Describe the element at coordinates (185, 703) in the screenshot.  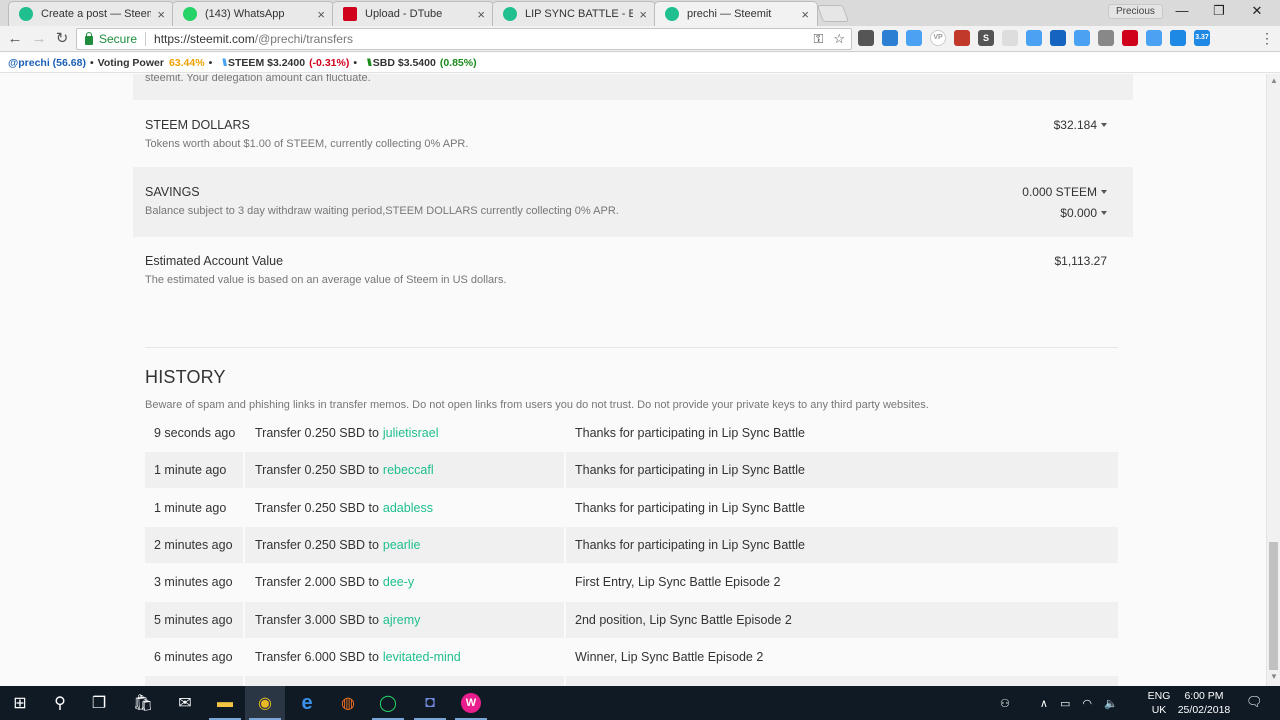
I see `taskbar-mail-icon: ✉` at that location.